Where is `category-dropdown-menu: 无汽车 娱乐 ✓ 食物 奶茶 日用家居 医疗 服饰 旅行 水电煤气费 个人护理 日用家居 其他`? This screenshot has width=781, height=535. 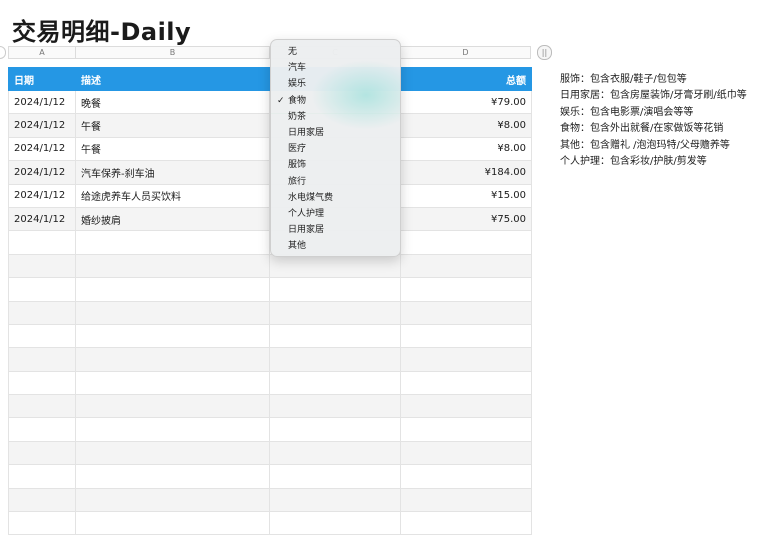 category-dropdown-menu: 无汽车 娱乐 ✓ 食物 奶茶 日用家居 医疗 服饰 旅行 水电煤气费 个人护理 日用家居 其他 is located at coordinates (335, 148).